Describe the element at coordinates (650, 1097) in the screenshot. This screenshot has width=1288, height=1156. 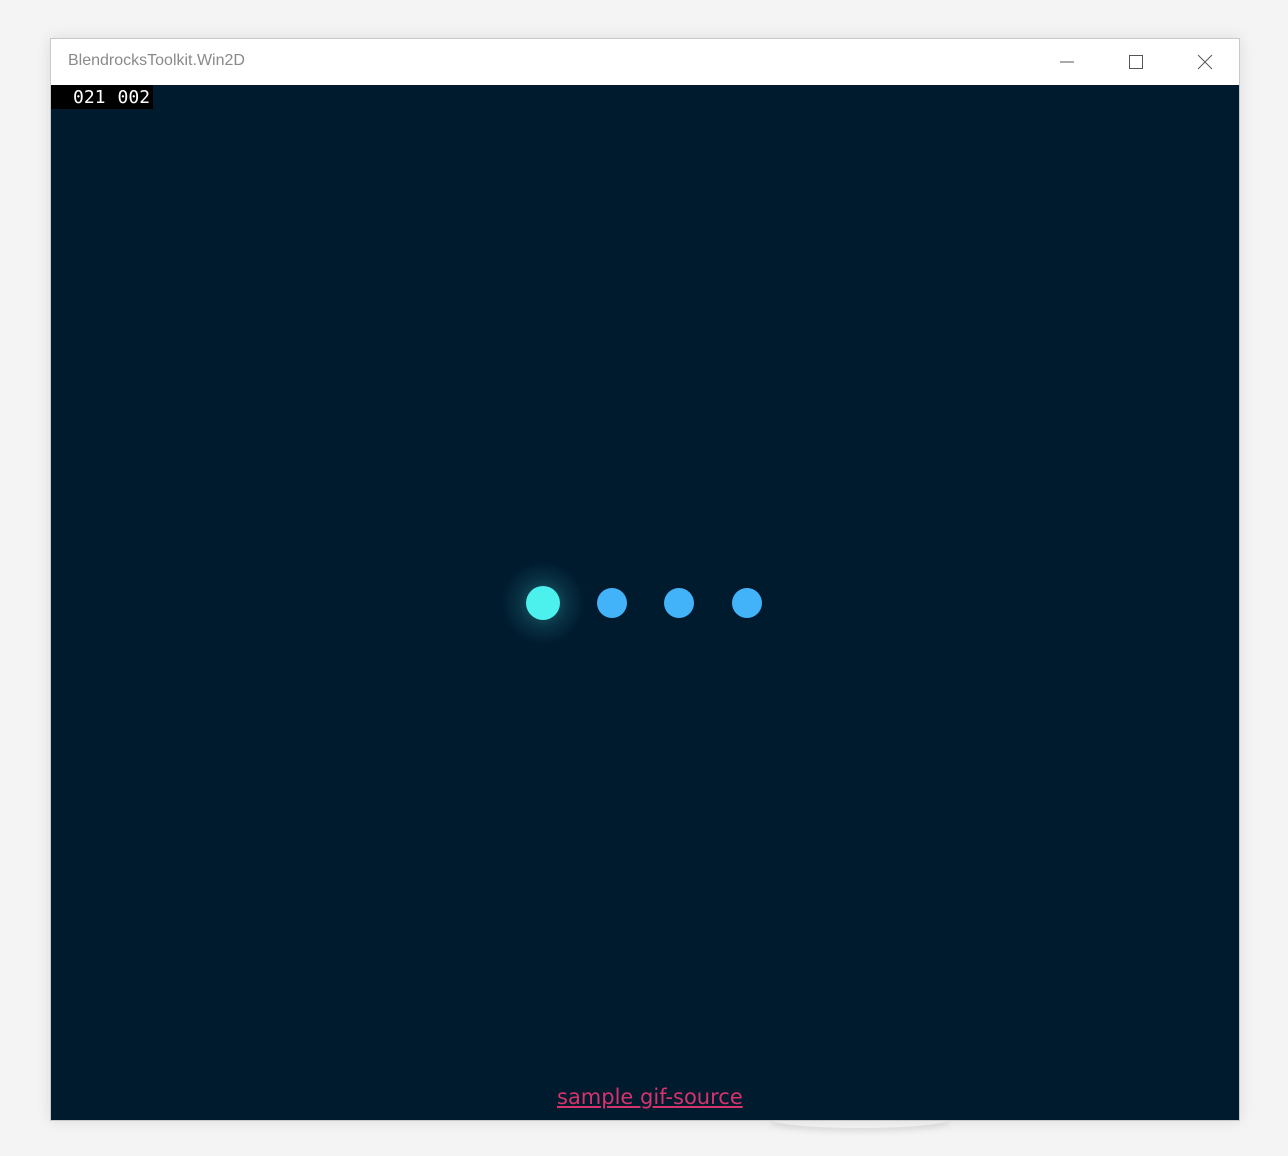
I see `gif-source-link: sample gif-source` at that location.